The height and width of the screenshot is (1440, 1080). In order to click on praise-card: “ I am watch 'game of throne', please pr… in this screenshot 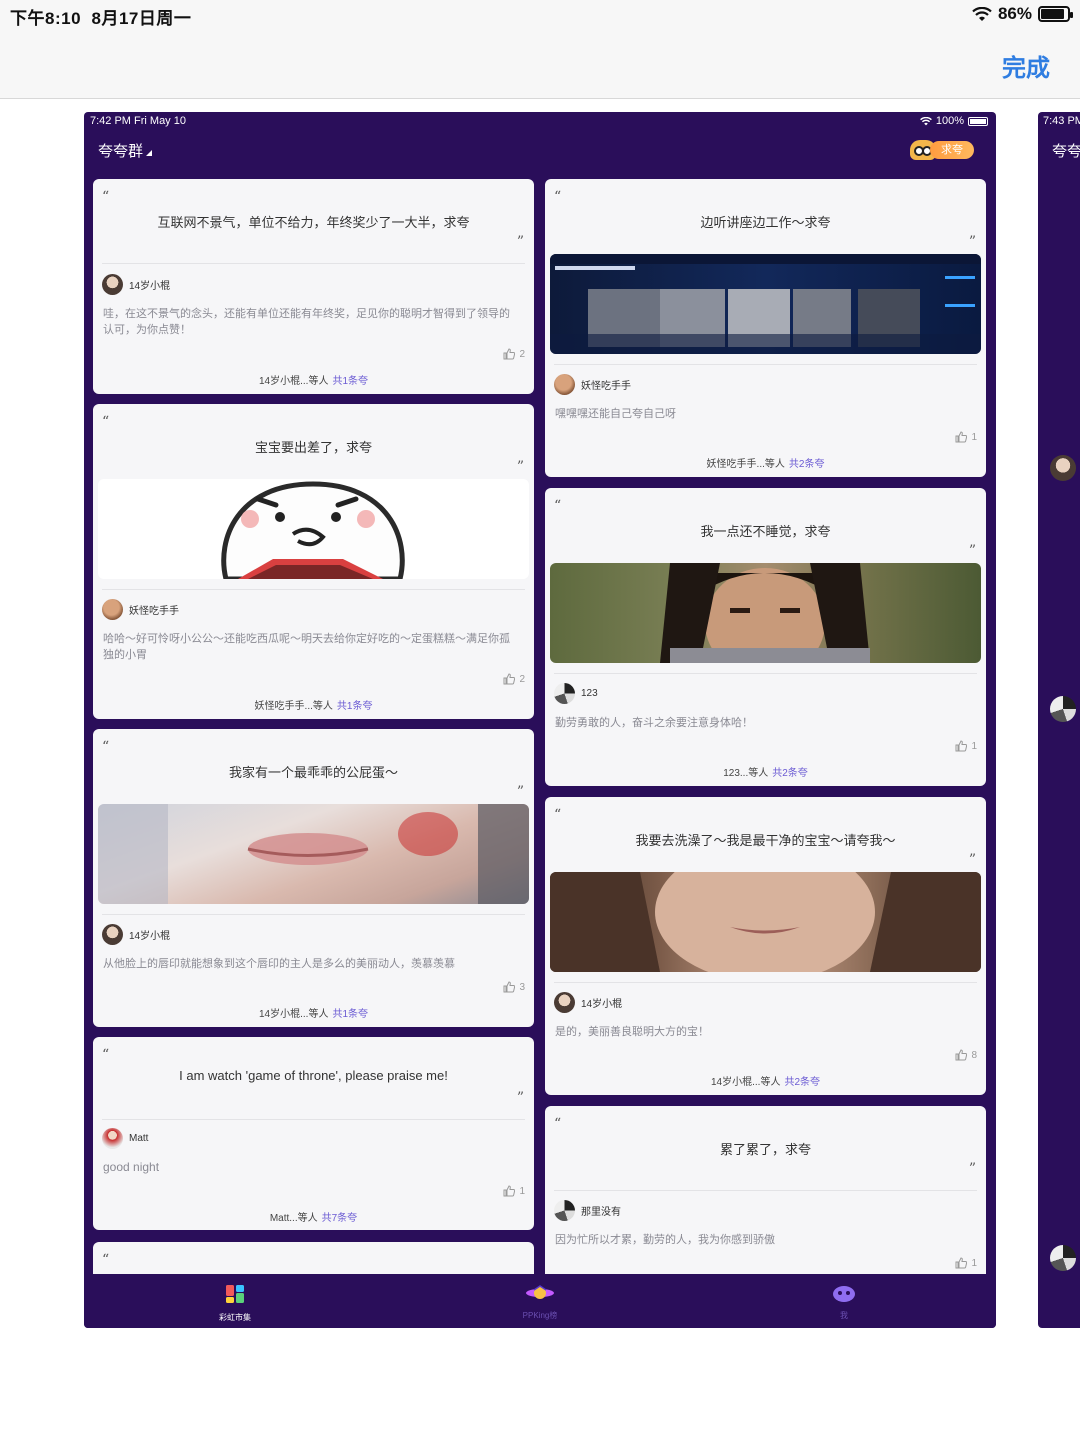, I will do `click(313, 1133)`.